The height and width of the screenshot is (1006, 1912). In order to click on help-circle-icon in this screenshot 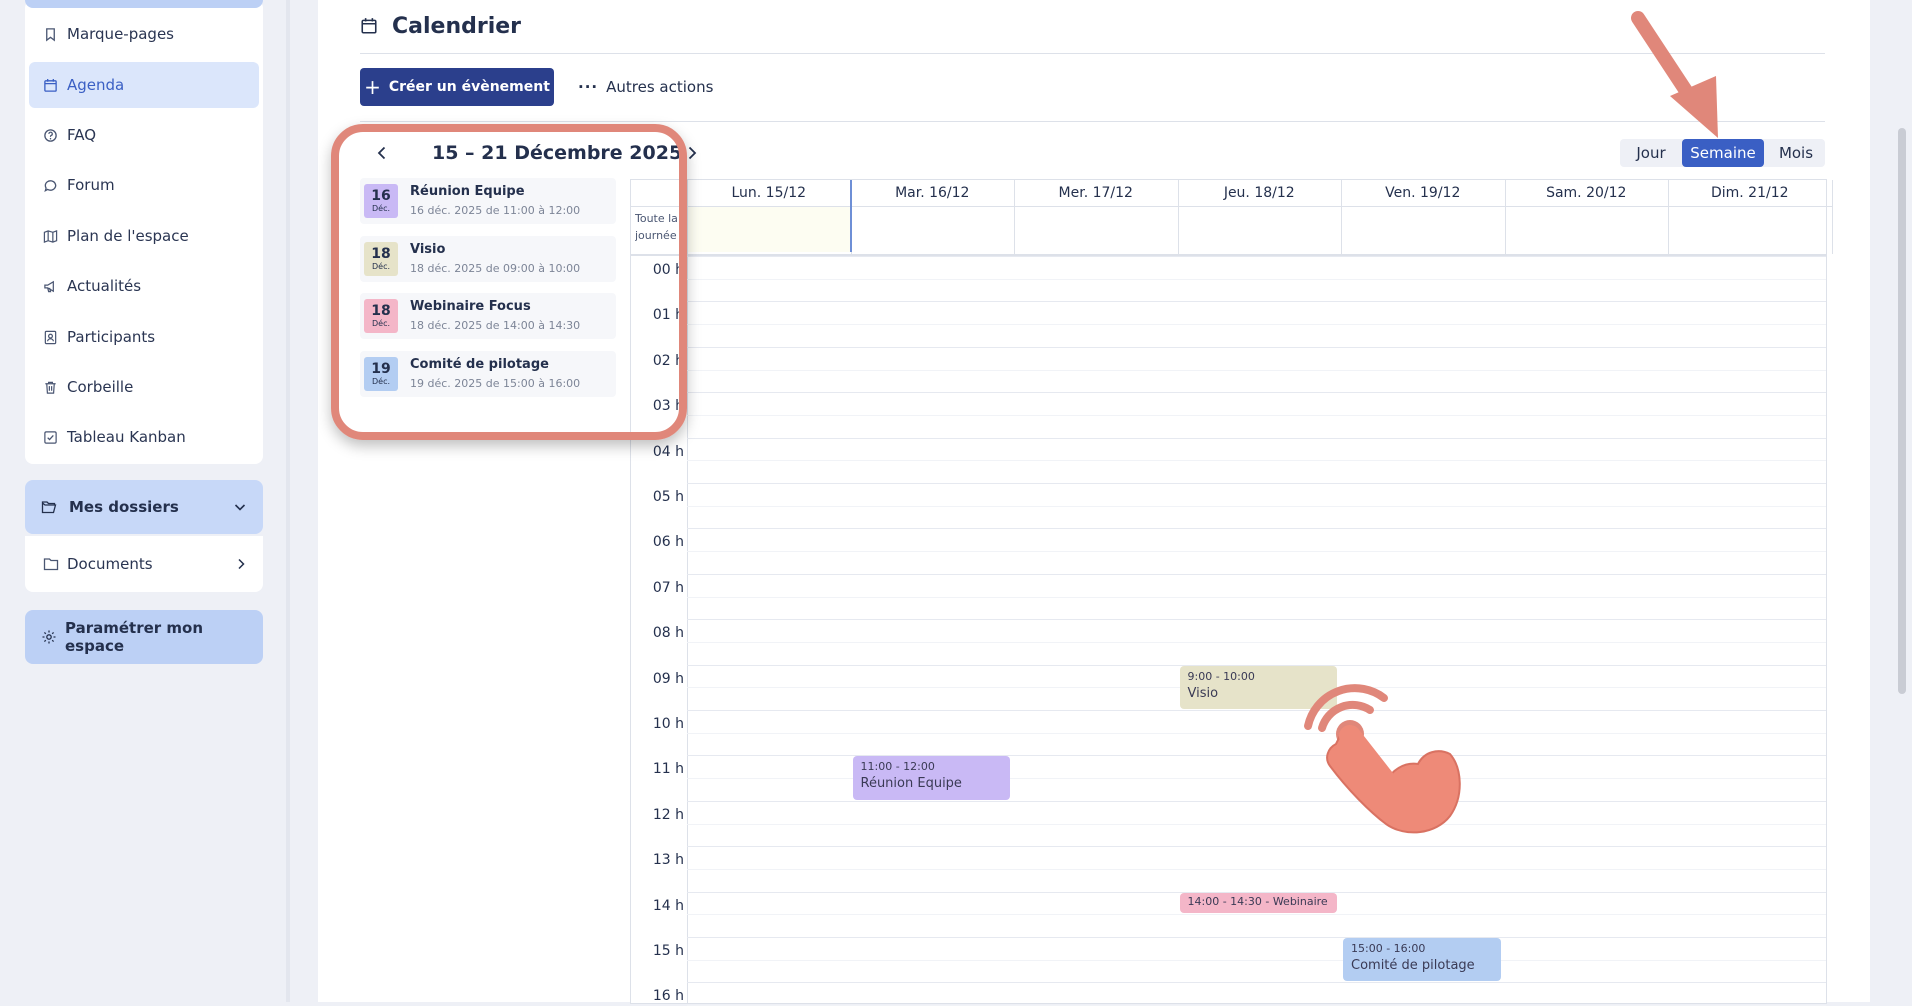, I will do `click(50, 135)`.